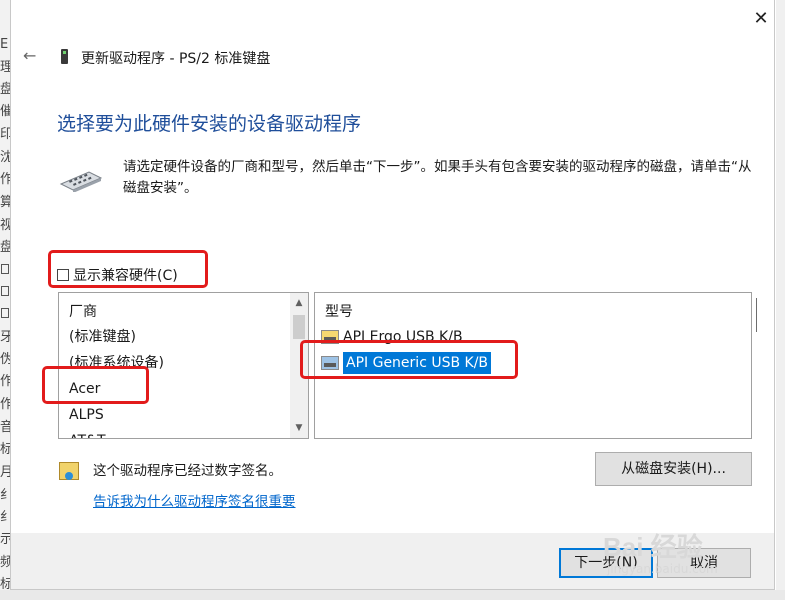  What do you see at coordinates (4, 44) in the screenshot?
I see `background-glyph: E` at bounding box center [4, 44].